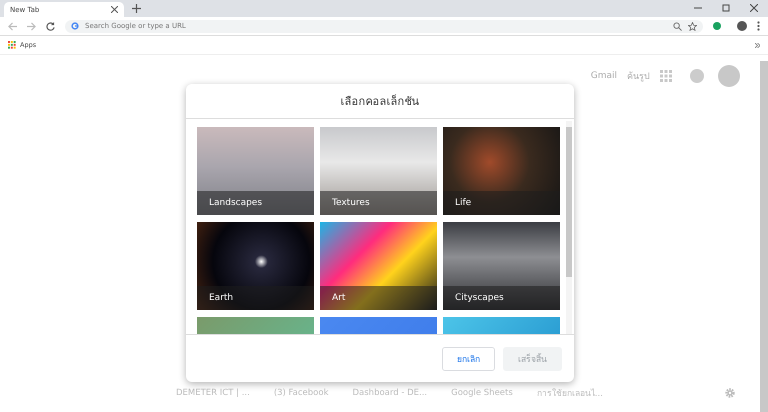 Image resolution: width=768 pixels, height=412 pixels. What do you see at coordinates (255, 171) in the screenshot?
I see `collection-tile: Landscapes` at bounding box center [255, 171].